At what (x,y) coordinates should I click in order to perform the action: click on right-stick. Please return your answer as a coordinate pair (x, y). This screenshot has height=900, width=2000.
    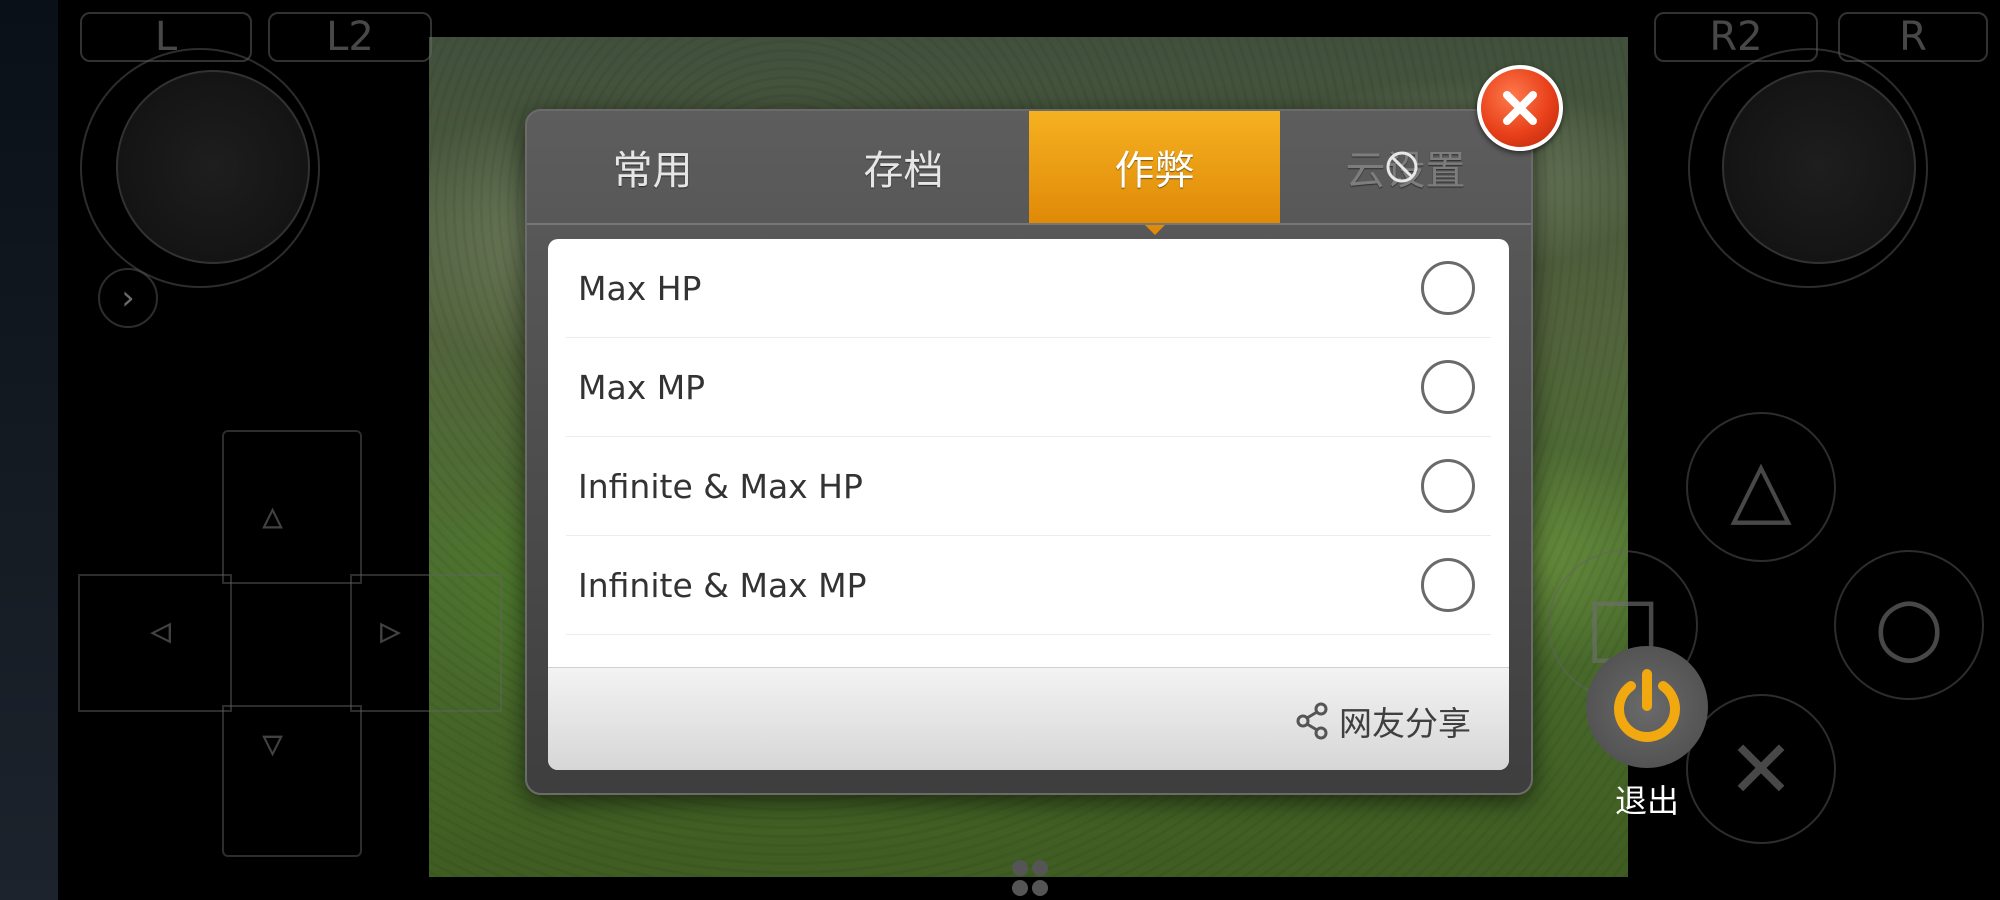
    Looking at the image, I should click on (1819, 167).